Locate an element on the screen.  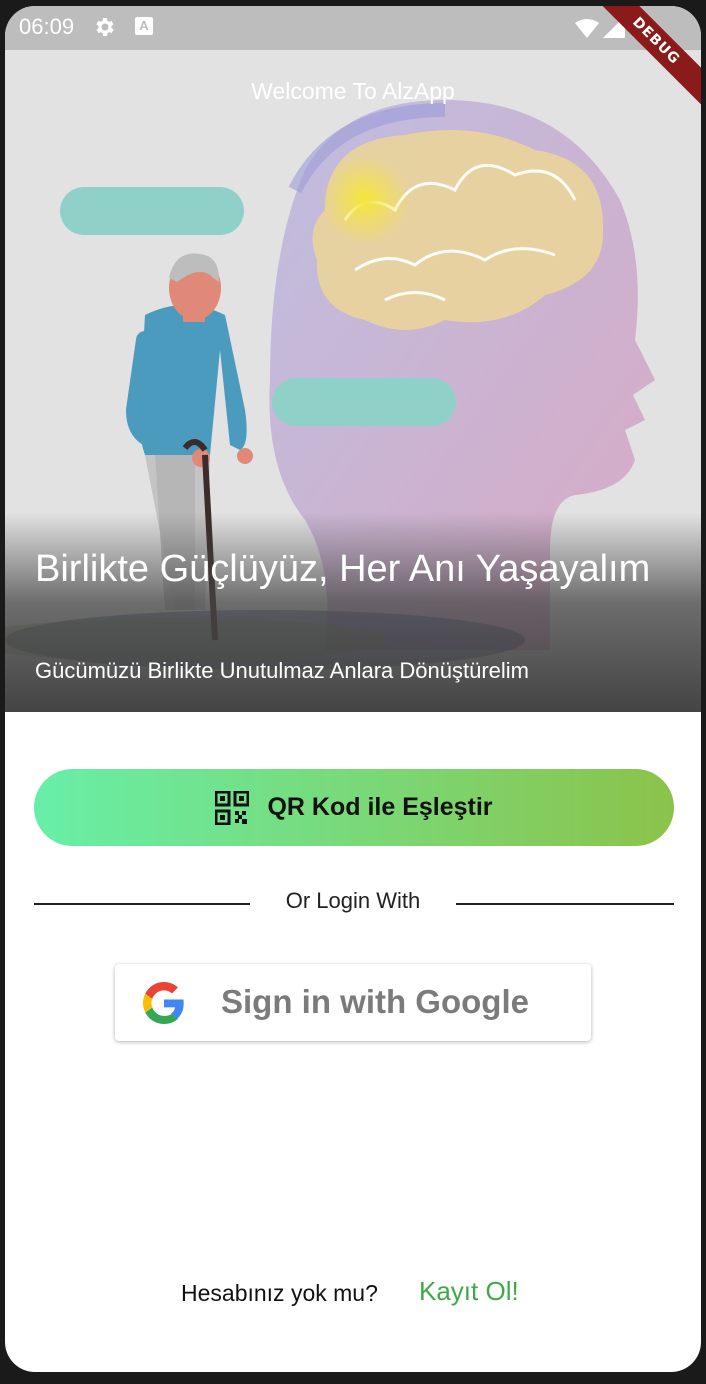
gear-icon is located at coordinates (104, 29).